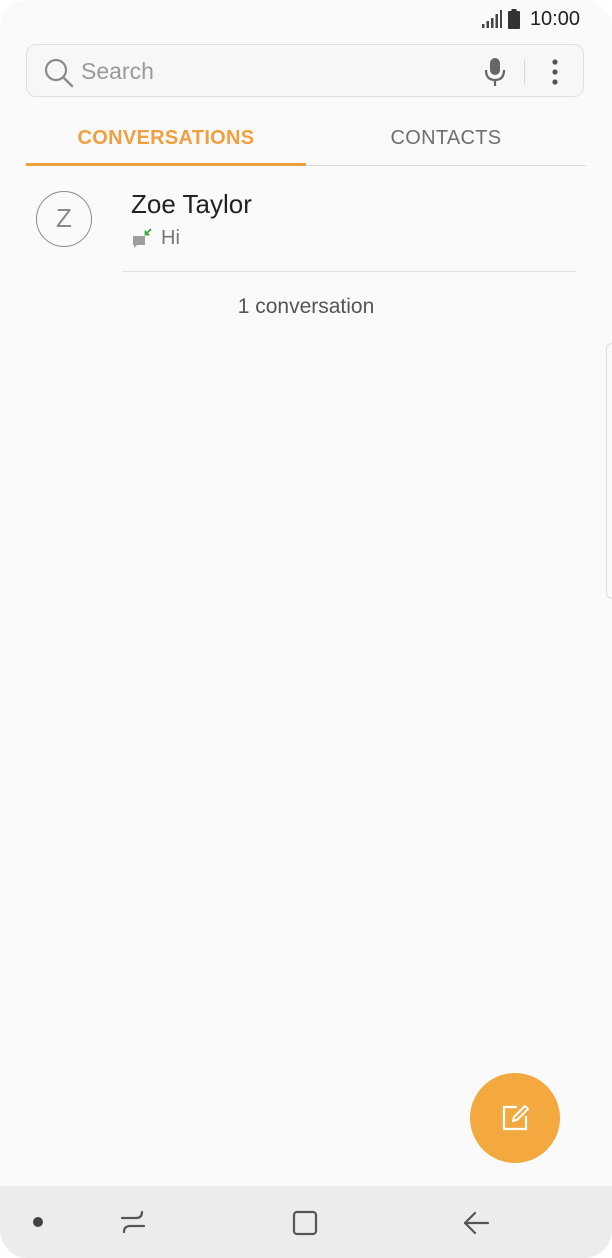  I want to click on tab-active-indicator, so click(166, 164).